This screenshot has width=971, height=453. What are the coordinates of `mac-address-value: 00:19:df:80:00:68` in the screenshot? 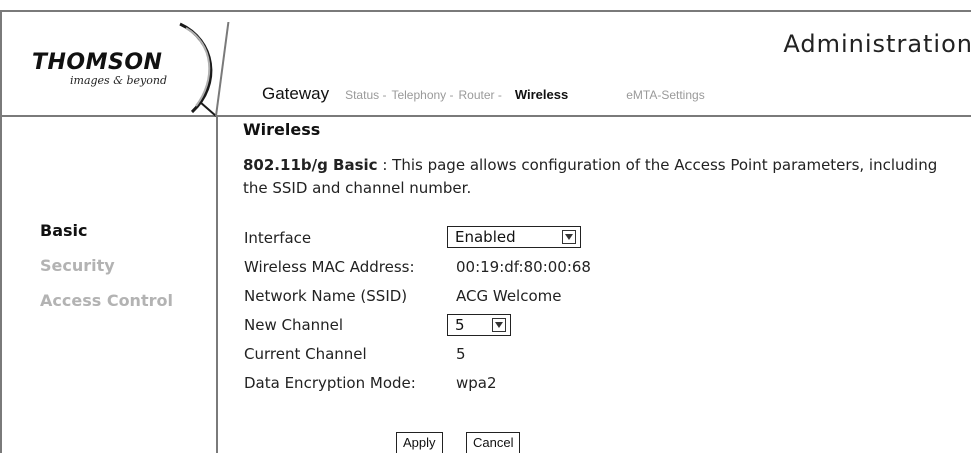 It's located at (523, 267).